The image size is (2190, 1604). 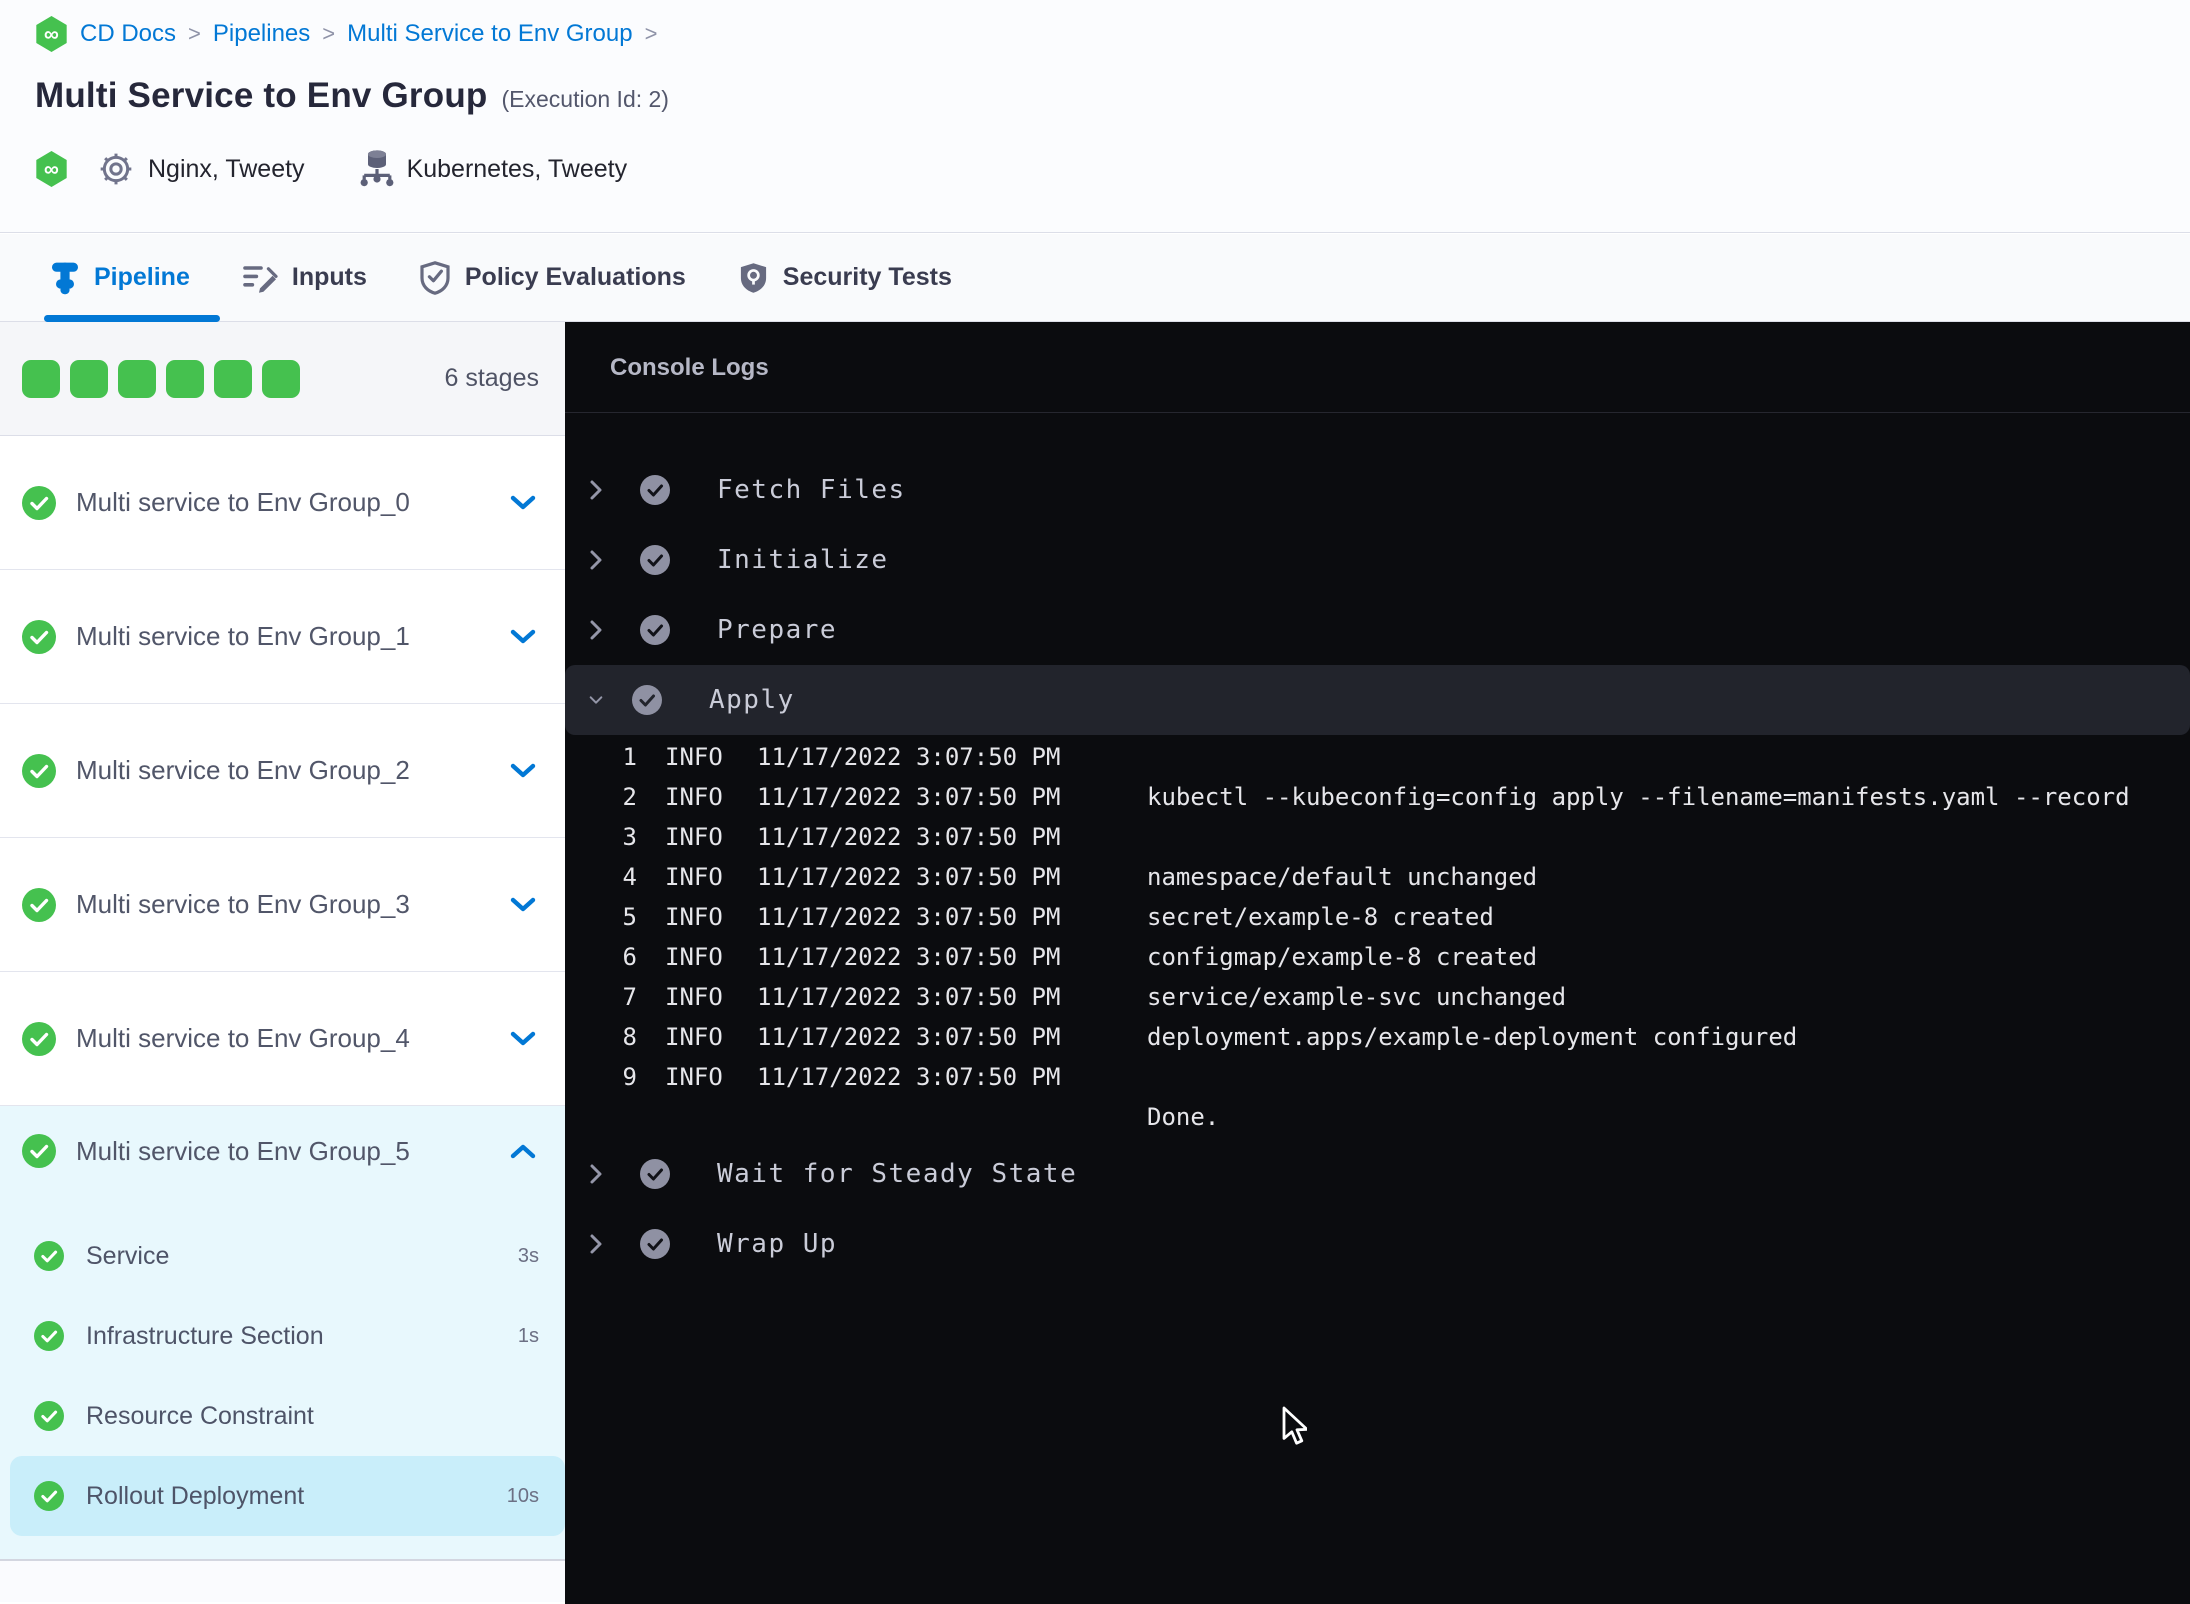 What do you see at coordinates (629, 957) in the screenshot?
I see `log-line-number: 6` at bounding box center [629, 957].